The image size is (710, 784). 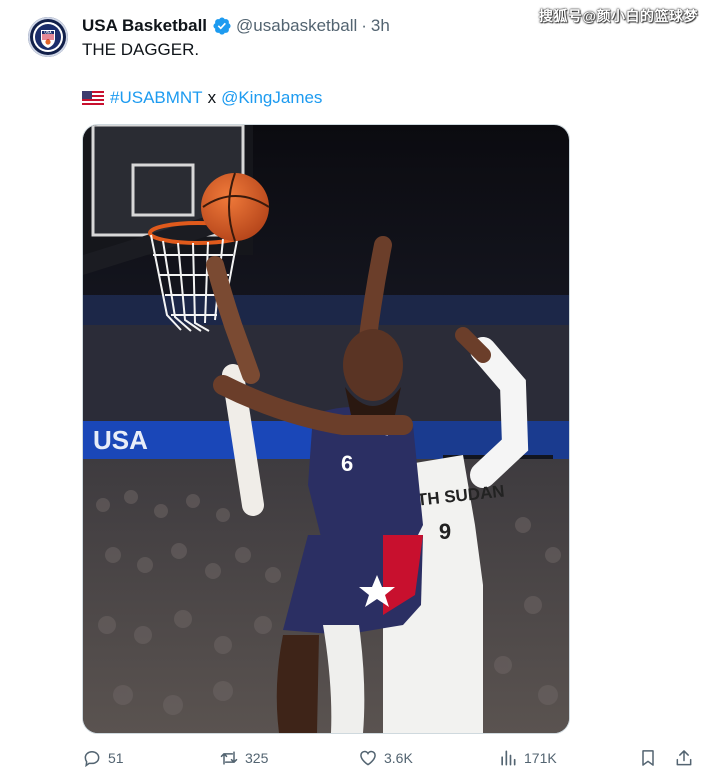 I want to click on opponent-jersey-number: 9, so click(x=445, y=531).